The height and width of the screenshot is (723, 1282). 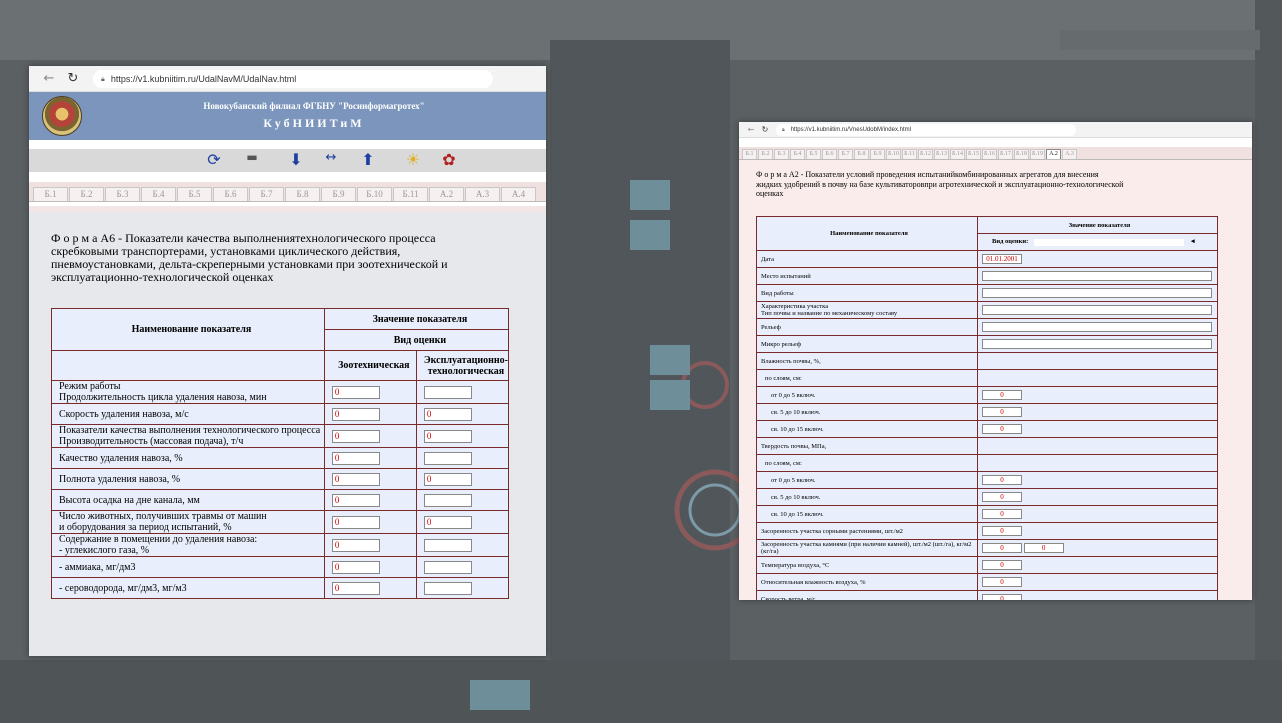 What do you see at coordinates (449, 159) in the screenshot?
I see `settings-icon: ✿` at bounding box center [449, 159].